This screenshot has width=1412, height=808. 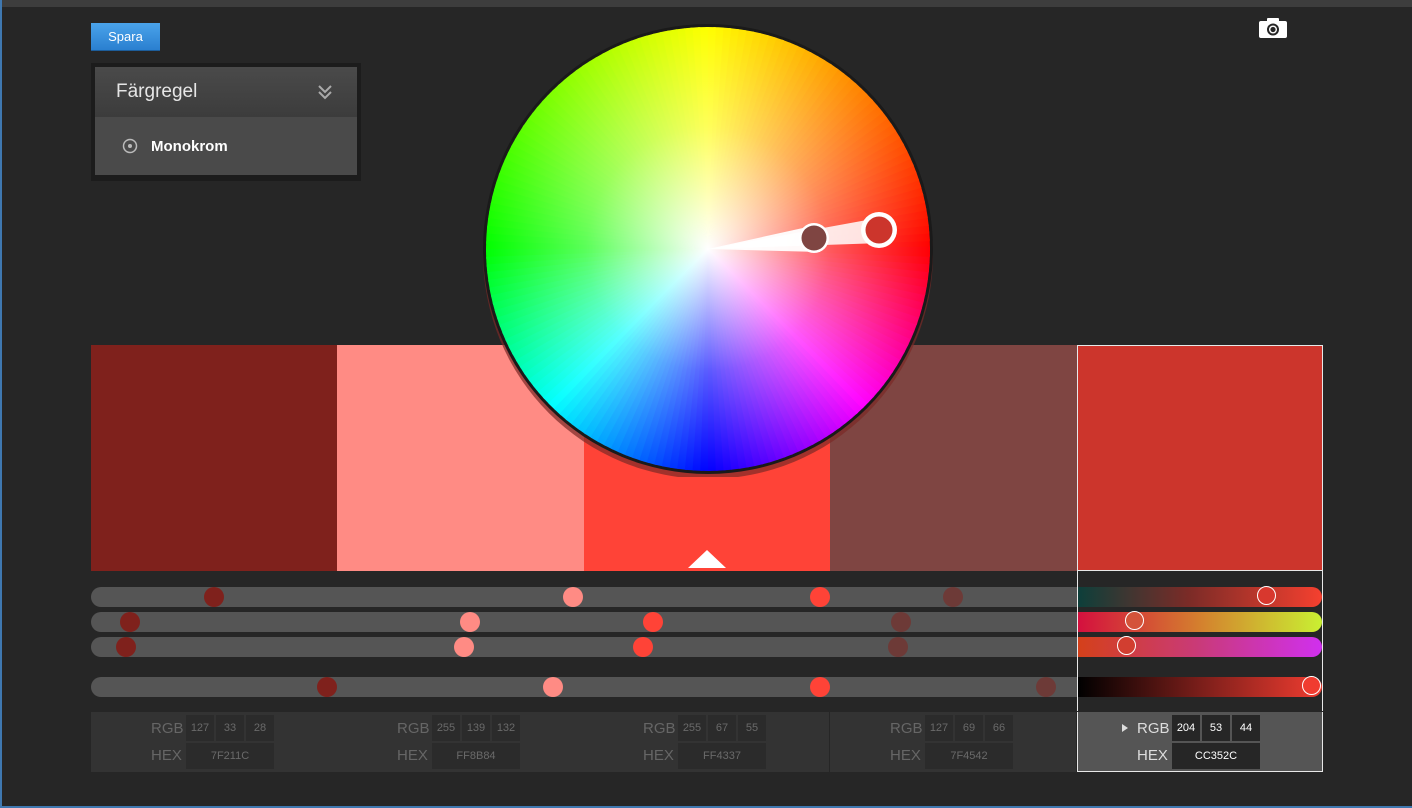 I want to click on green-field: 139, so click(x=476, y=728).